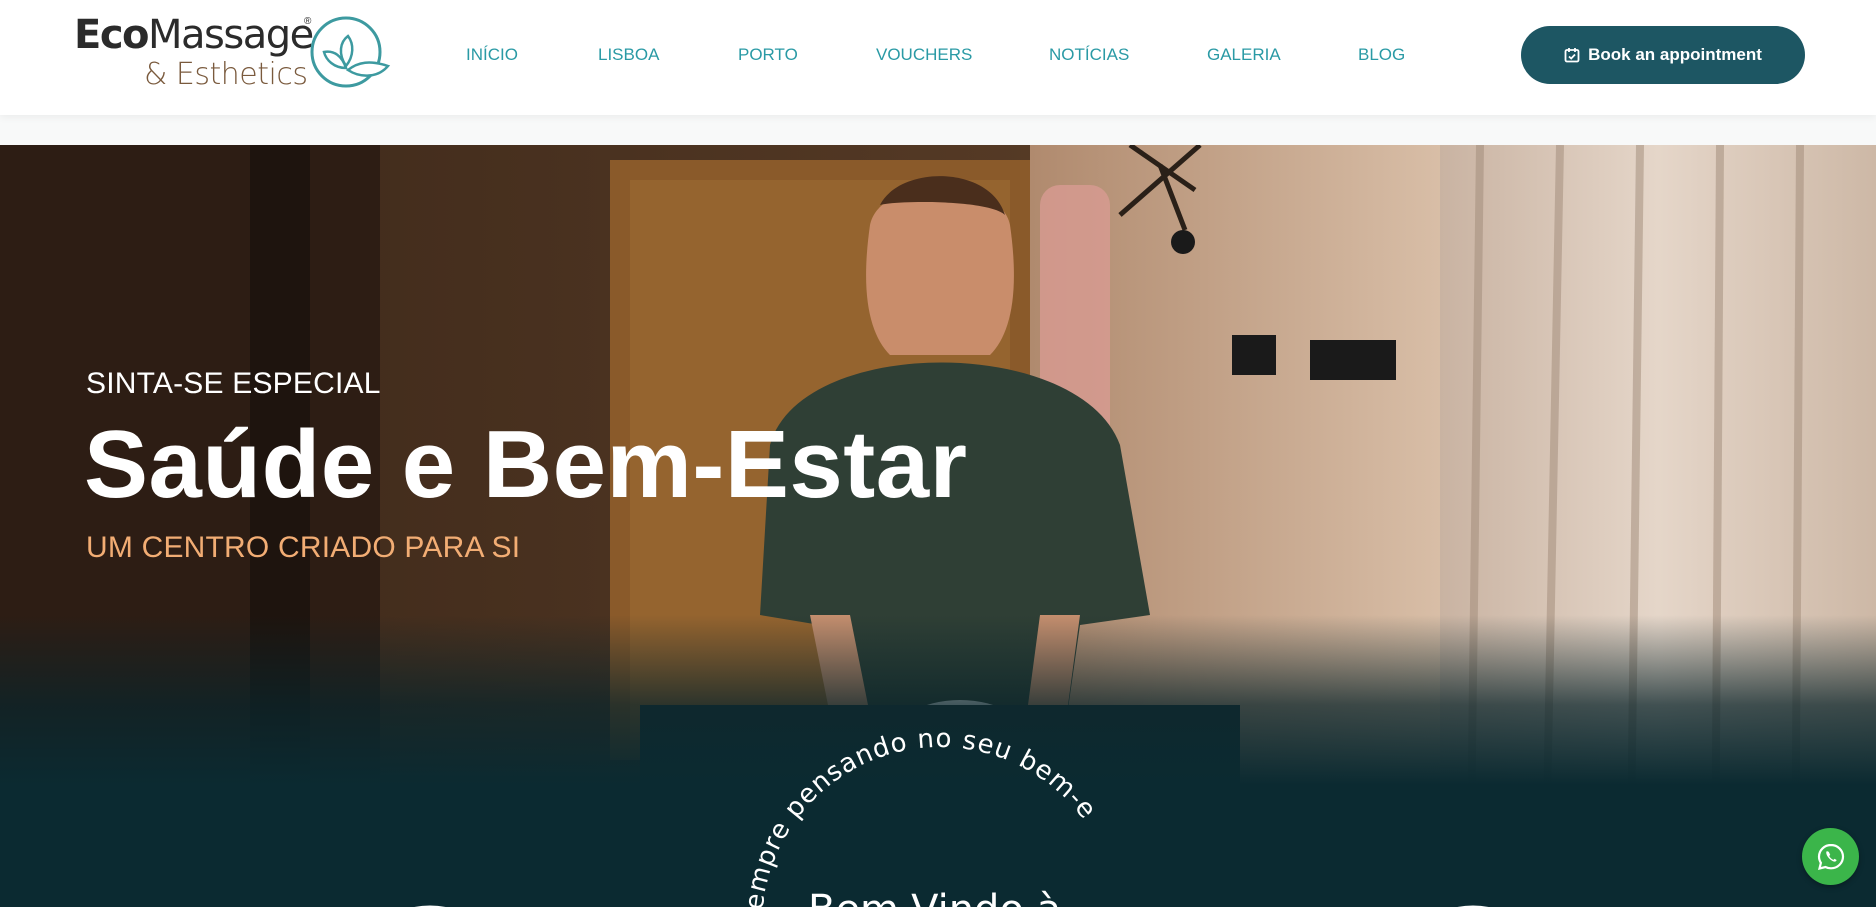 This screenshot has height=907, width=1876. Describe the element at coordinates (768, 55) in the screenshot. I see `nav-item-porto: PORTO` at that location.